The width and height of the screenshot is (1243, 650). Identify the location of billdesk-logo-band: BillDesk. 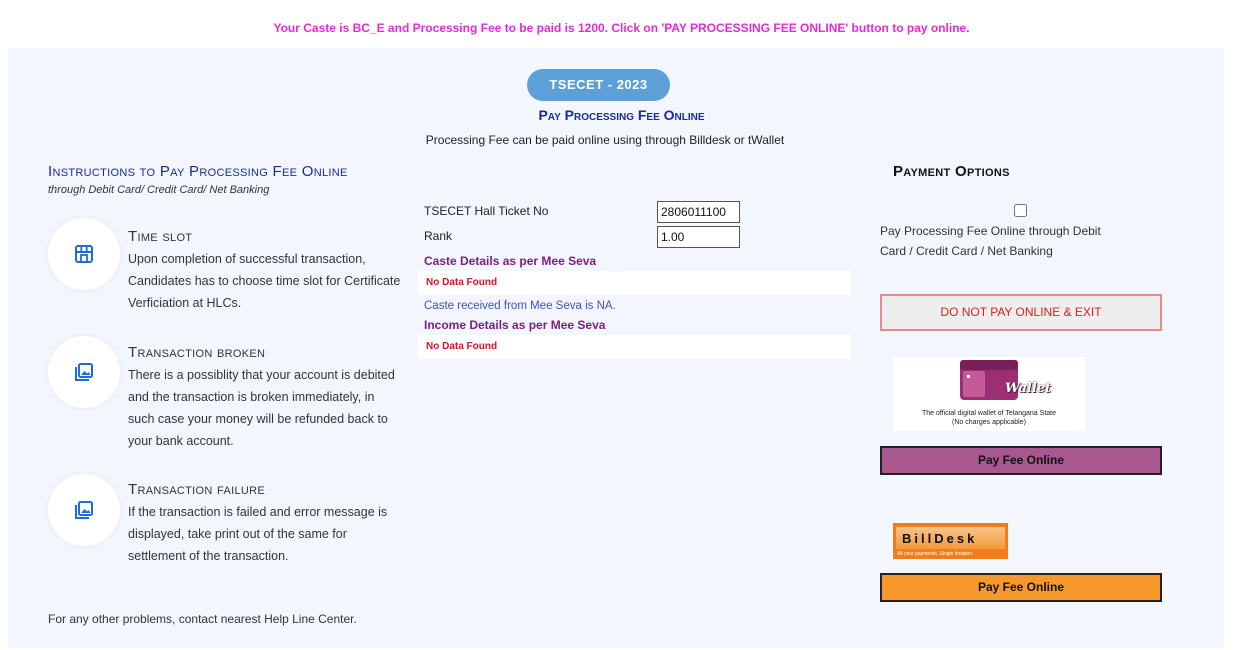
(950, 538).